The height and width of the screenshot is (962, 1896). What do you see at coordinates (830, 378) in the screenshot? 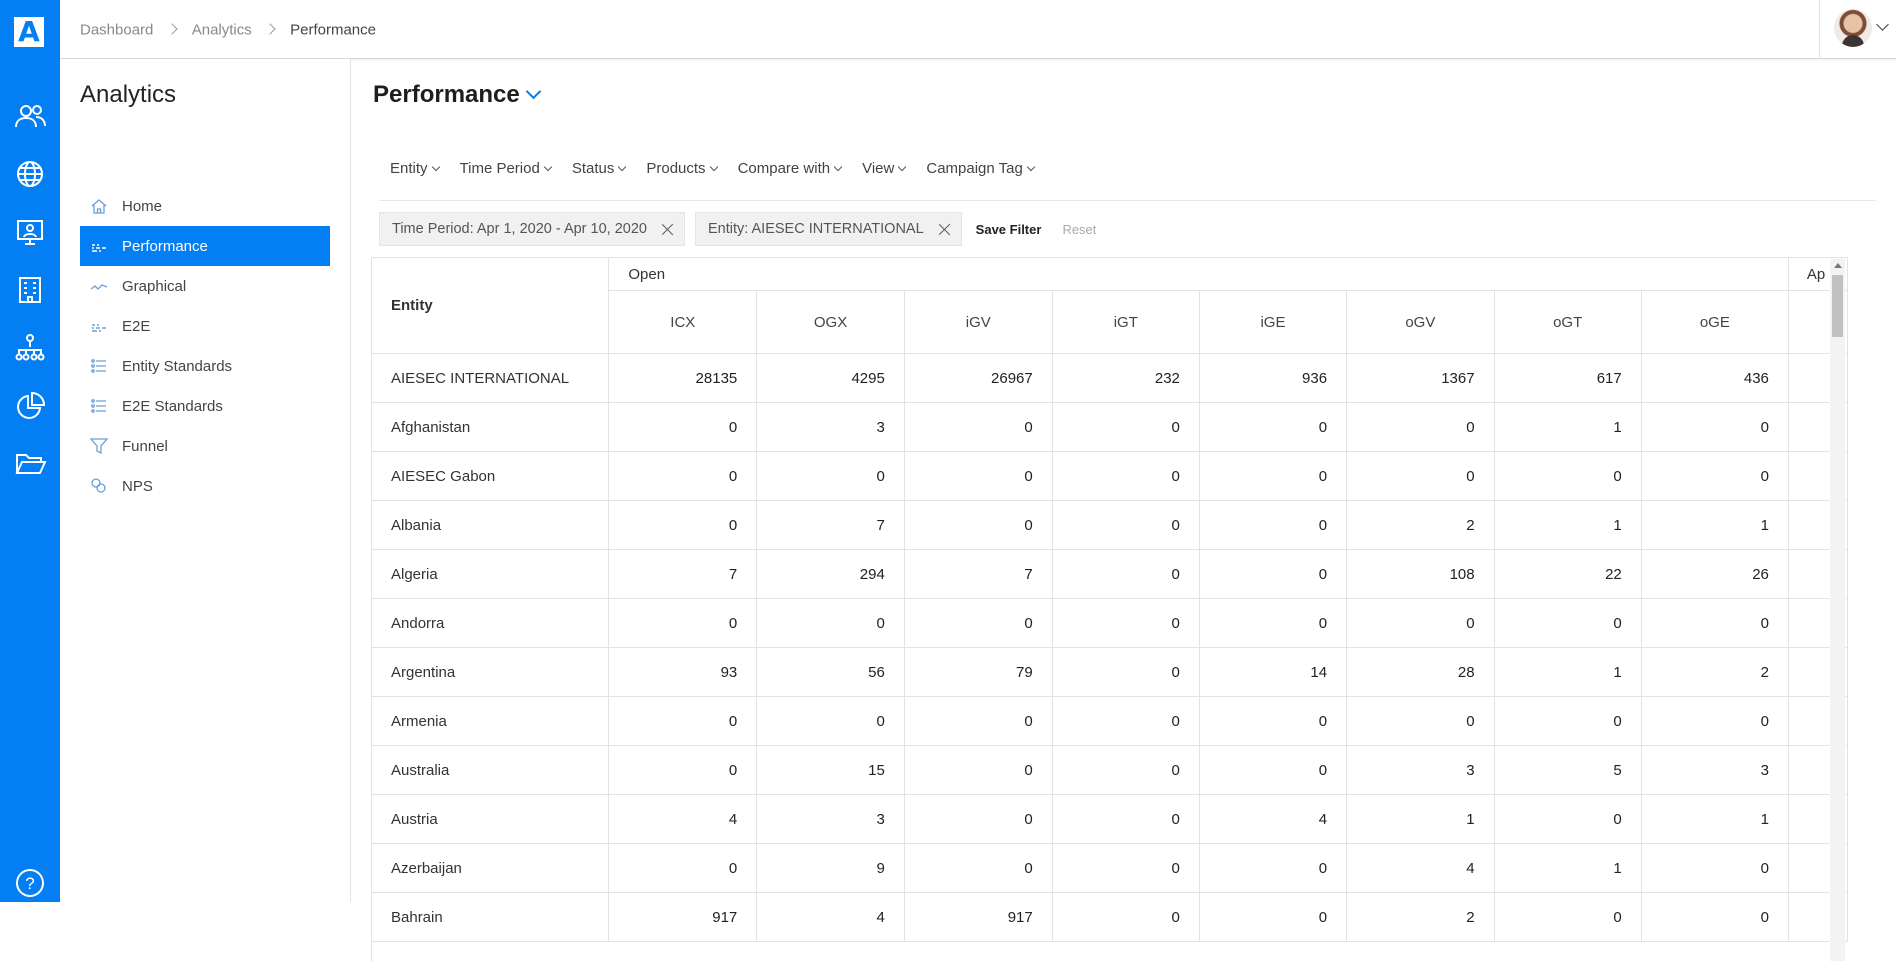
I see `value-cell: 4295` at bounding box center [830, 378].